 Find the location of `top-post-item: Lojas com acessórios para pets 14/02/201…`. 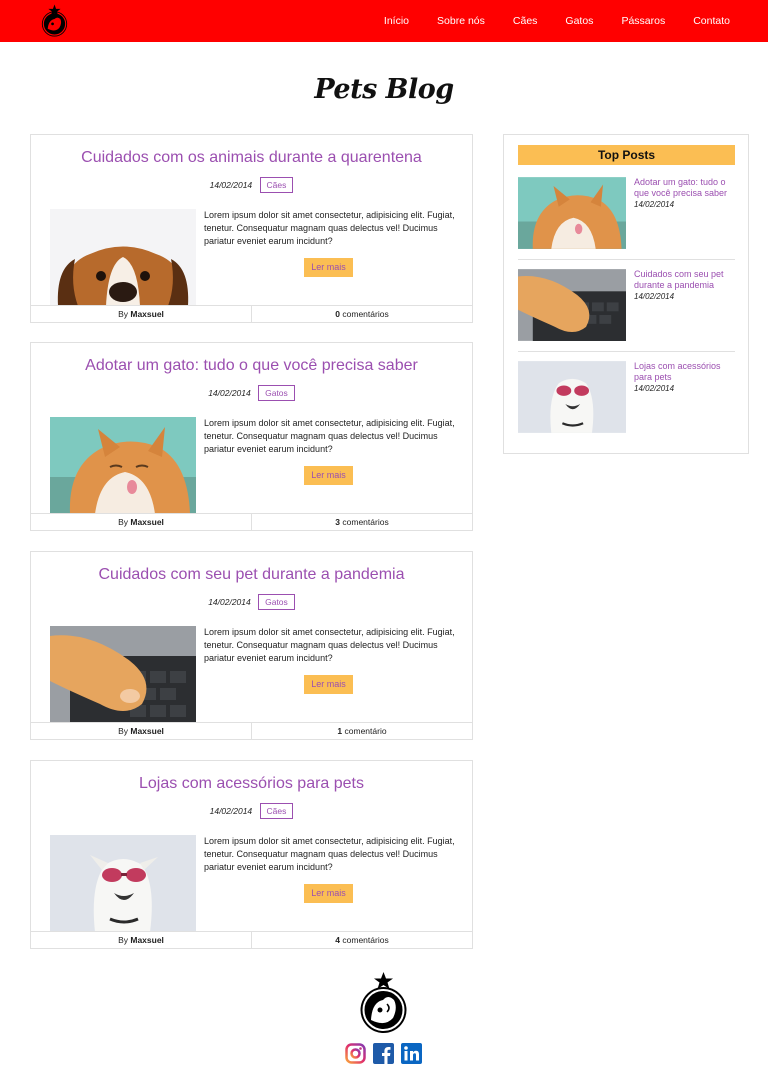

top-post-item: Lojas com acessórios para pets 14/02/201… is located at coordinates (626, 398).